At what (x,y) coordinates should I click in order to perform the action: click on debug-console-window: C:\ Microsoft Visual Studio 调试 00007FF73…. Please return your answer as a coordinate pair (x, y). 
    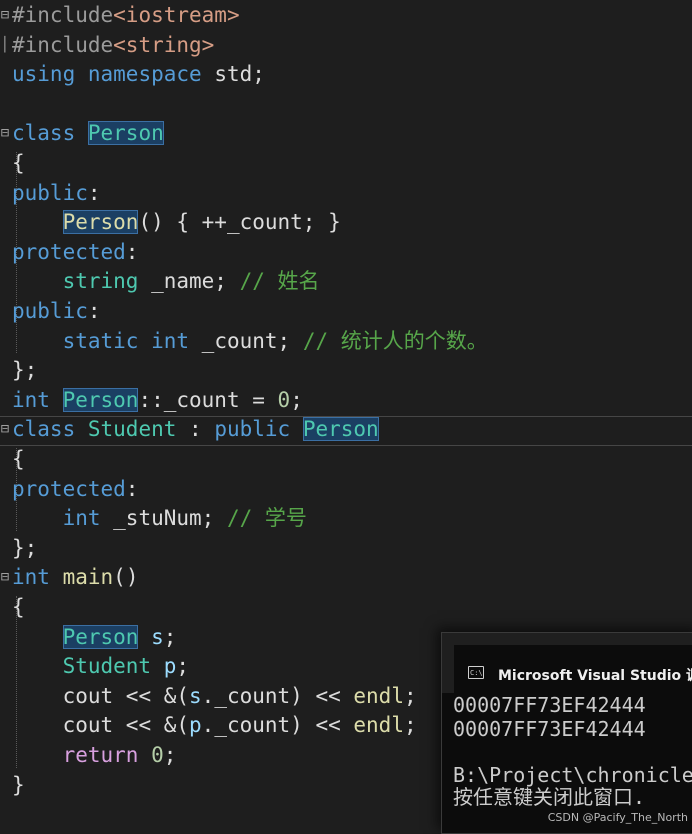
    Looking at the image, I should click on (566, 733).